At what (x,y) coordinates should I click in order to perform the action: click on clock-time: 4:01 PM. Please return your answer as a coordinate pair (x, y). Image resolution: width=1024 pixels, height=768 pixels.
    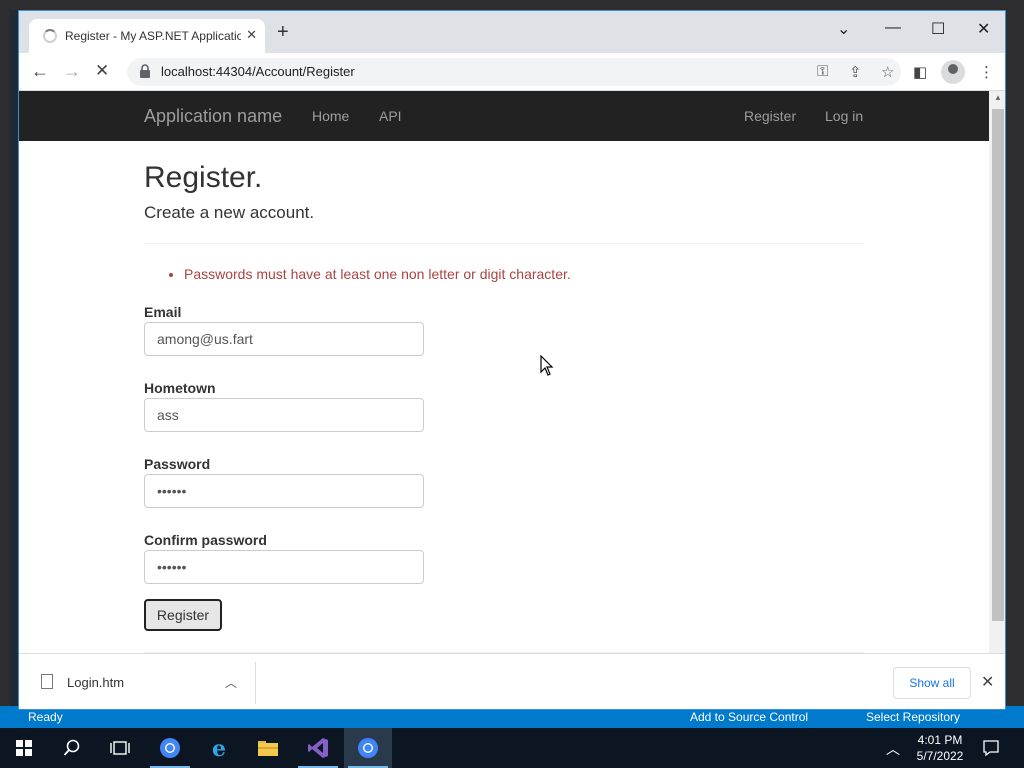
    Looking at the image, I should click on (940, 740).